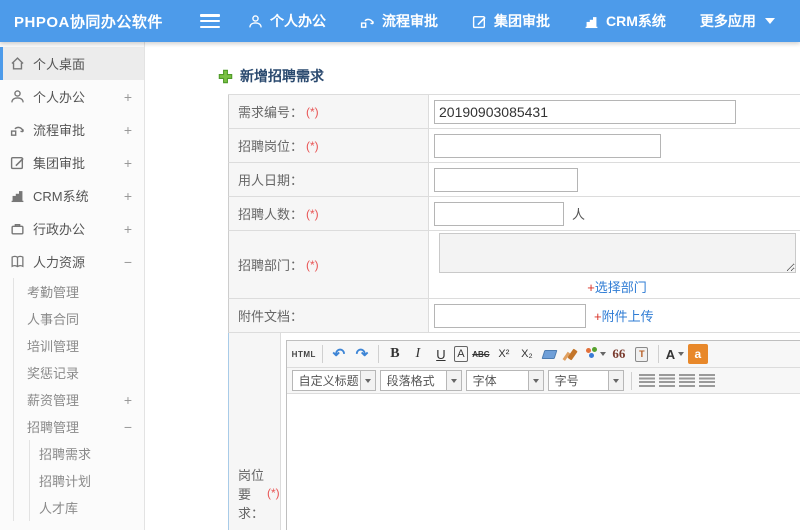 Image resolution: width=800 pixels, height=530 pixels. What do you see at coordinates (72, 261) in the screenshot?
I see `sidebar-item-human-resources: 人力资源 −` at bounding box center [72, 261].